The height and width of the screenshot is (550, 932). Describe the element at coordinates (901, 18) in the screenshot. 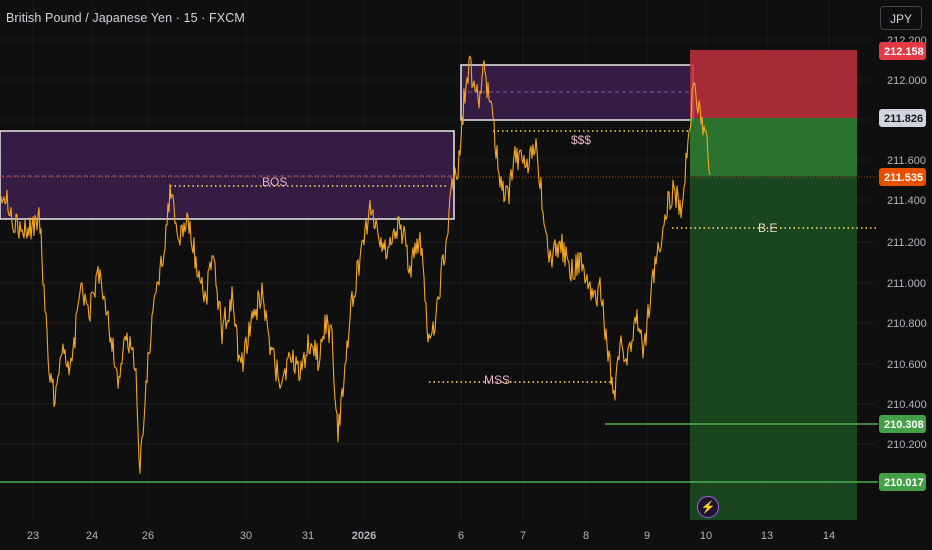

I see `currency-button: JPY` at that location.